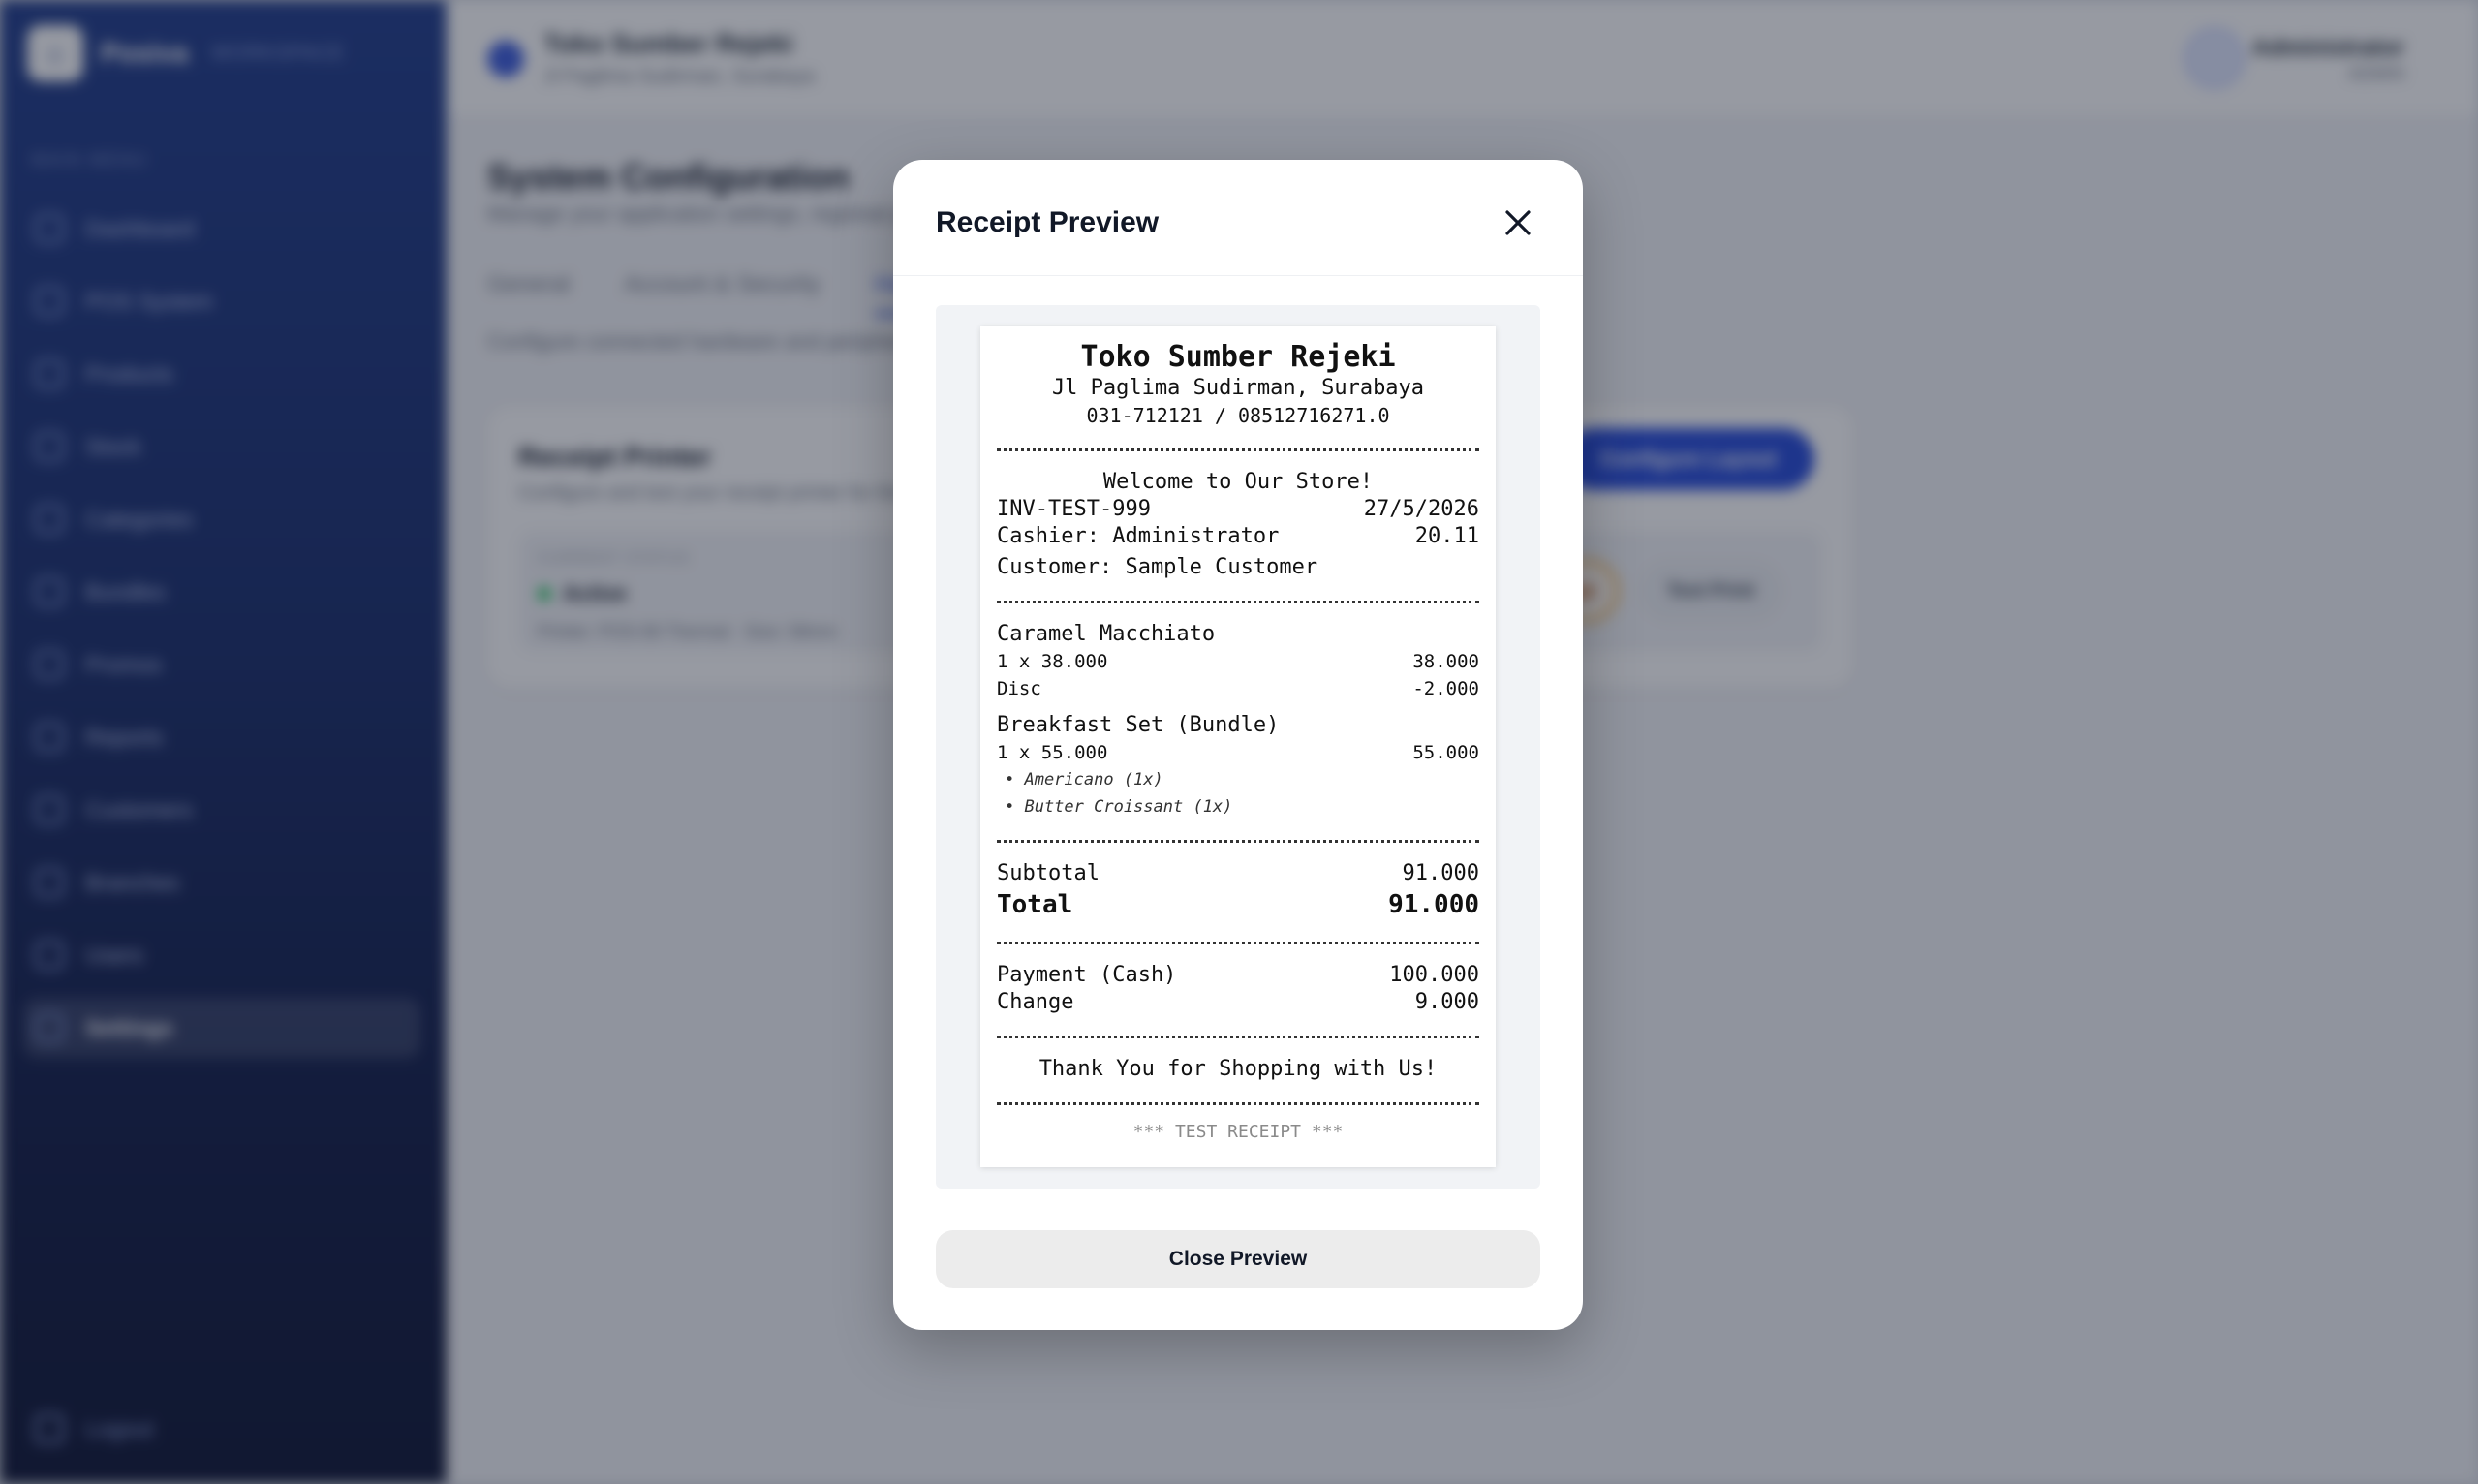 Image resolution: width=2478 pixels, height=1484 pixels. What do you see at coordinates (1238, 482) in the screenshot?
I see `receipt-welcome: Welcome to Our Store!` at bounding box center [1238, 482].